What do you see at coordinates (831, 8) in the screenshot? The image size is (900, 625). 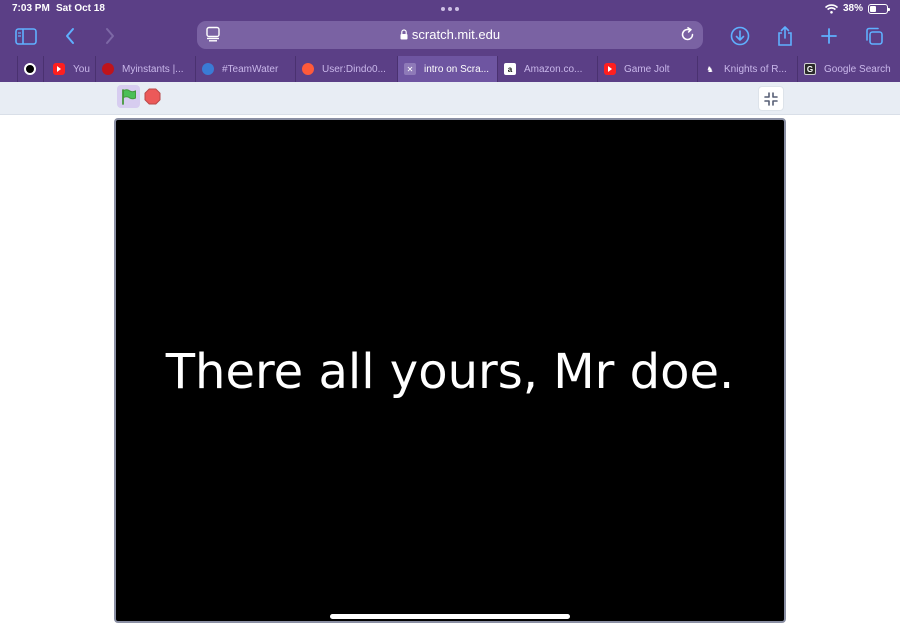 I see `wifi-icon` at bounding box center [831, 8].